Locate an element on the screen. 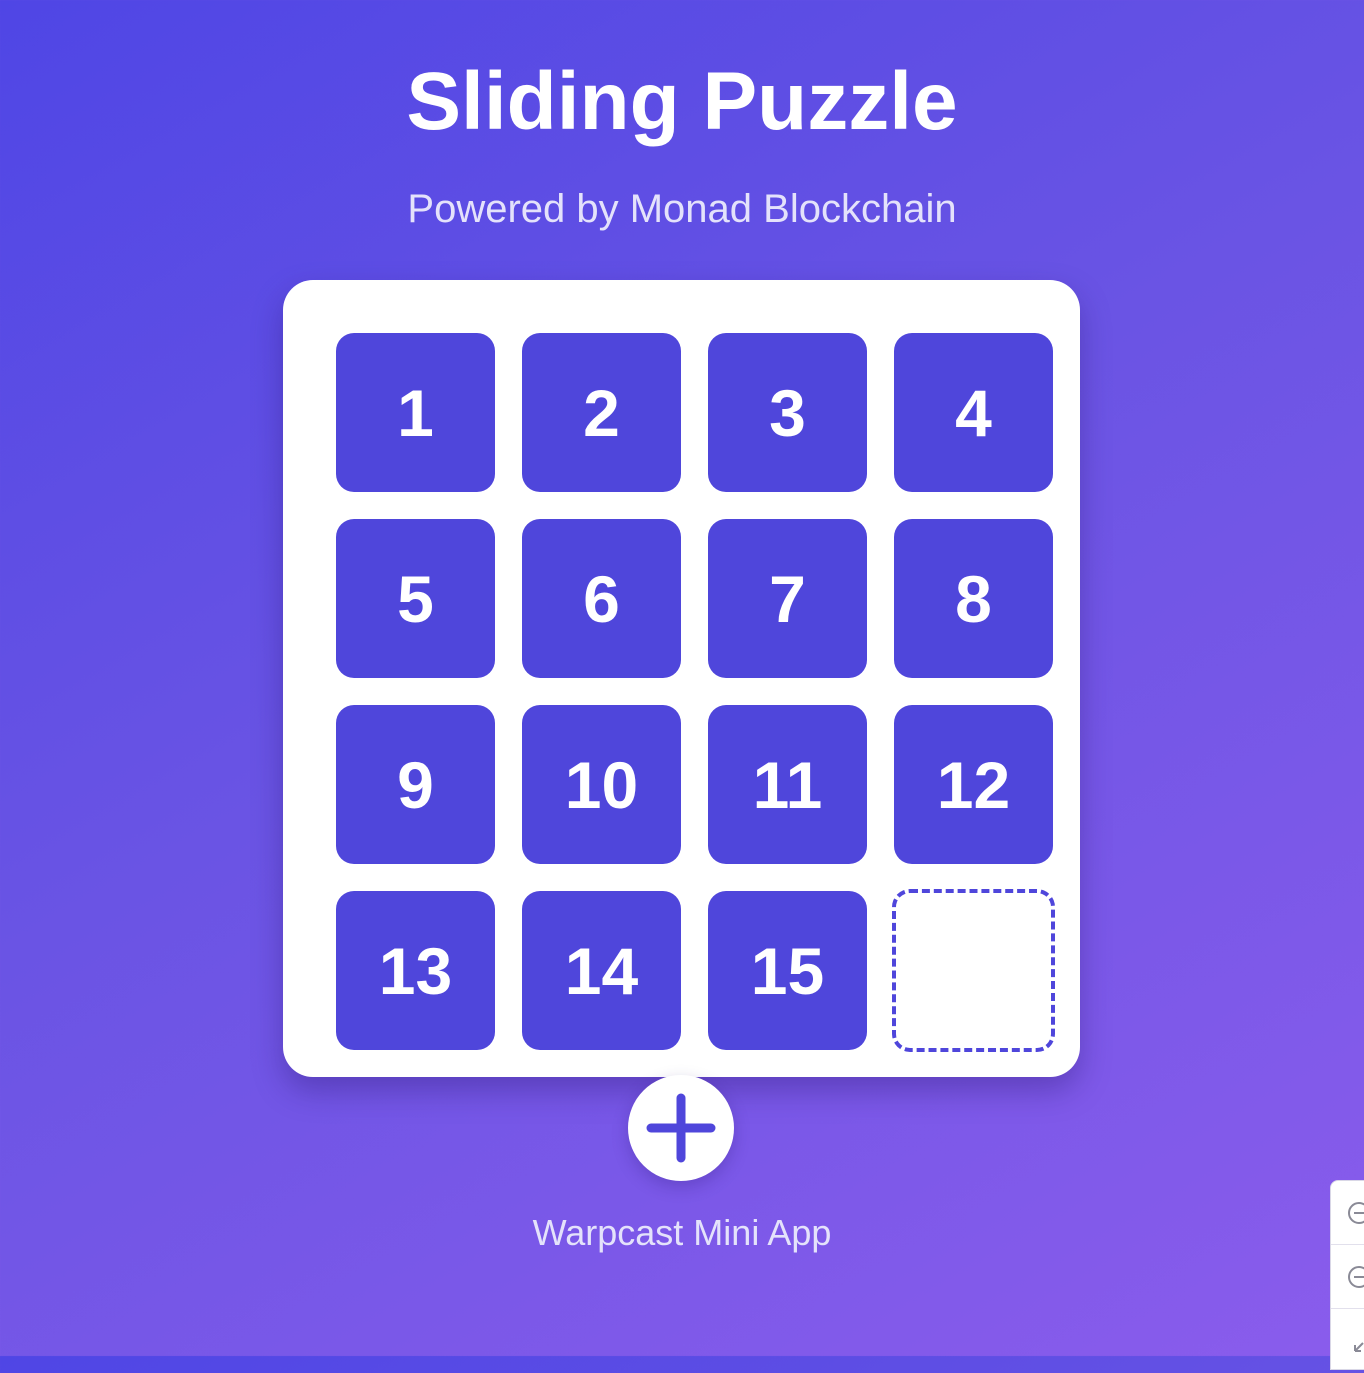 Image resolution: width=1364 pixels, height=1373 pixels. collapse-button is located at coordinates (1347, 1341).